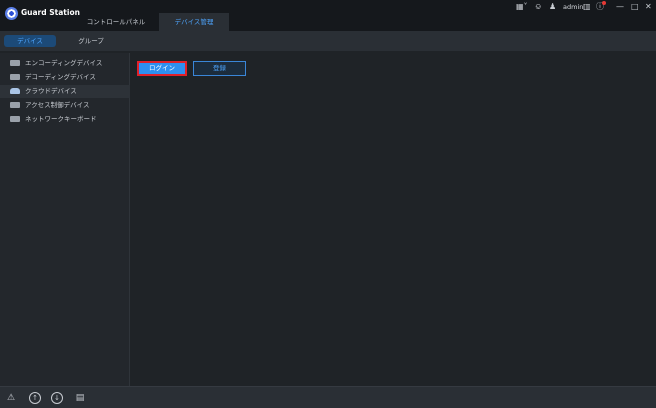  What do you see at coordinates (60, 77) in the screenshot?
I see `sidebar-item-label: デコーディングデバイス` at bounding box center [60, 77].